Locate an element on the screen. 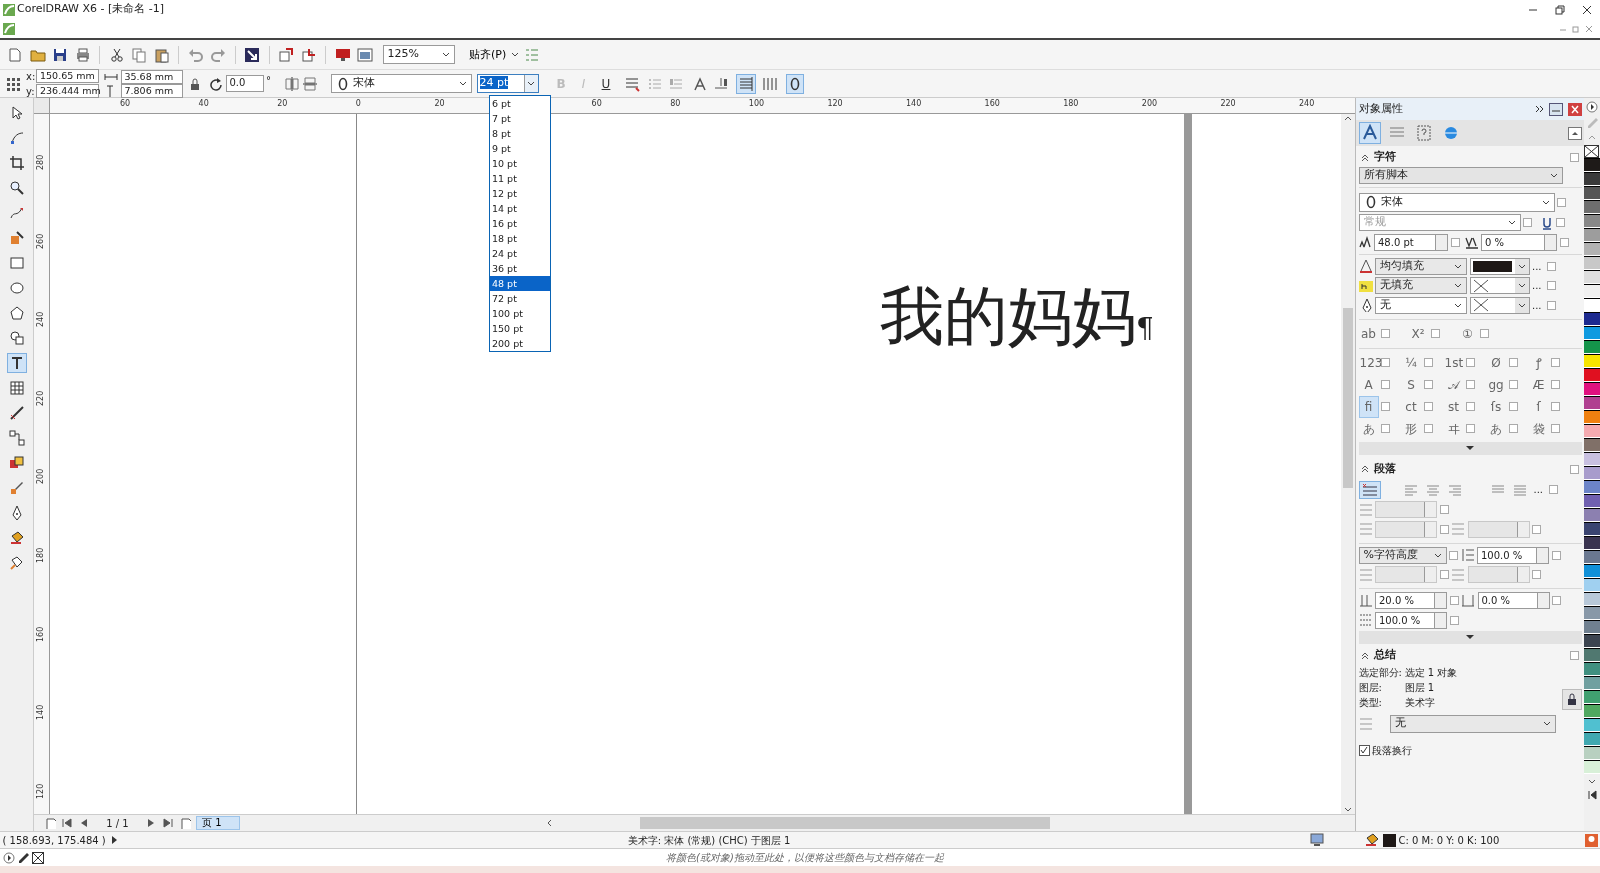  rotation-field: 0.0 is located at coordinates (244, 83).